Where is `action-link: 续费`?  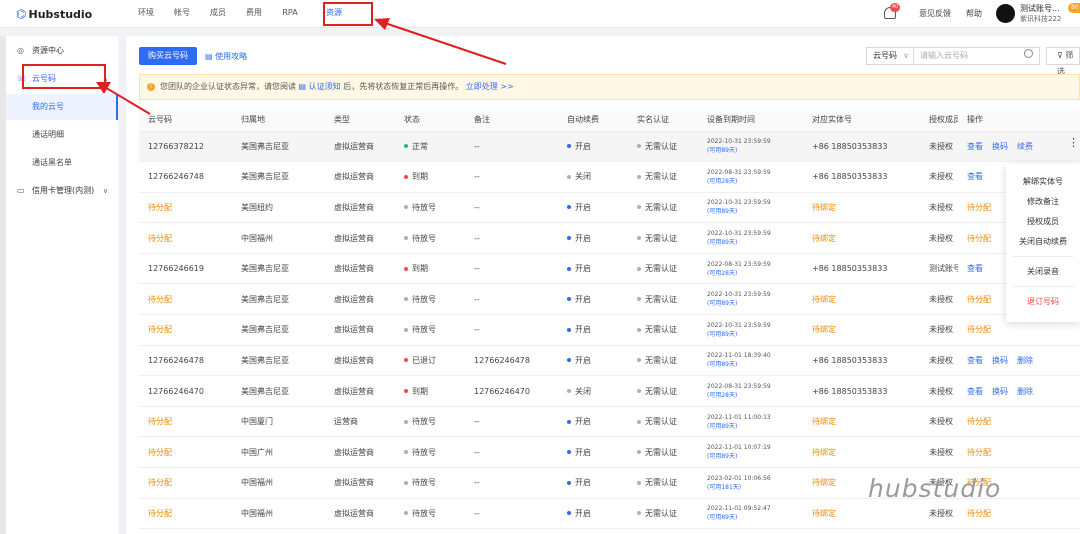 action-link: 续费 is located at coordinates (1025, 146).